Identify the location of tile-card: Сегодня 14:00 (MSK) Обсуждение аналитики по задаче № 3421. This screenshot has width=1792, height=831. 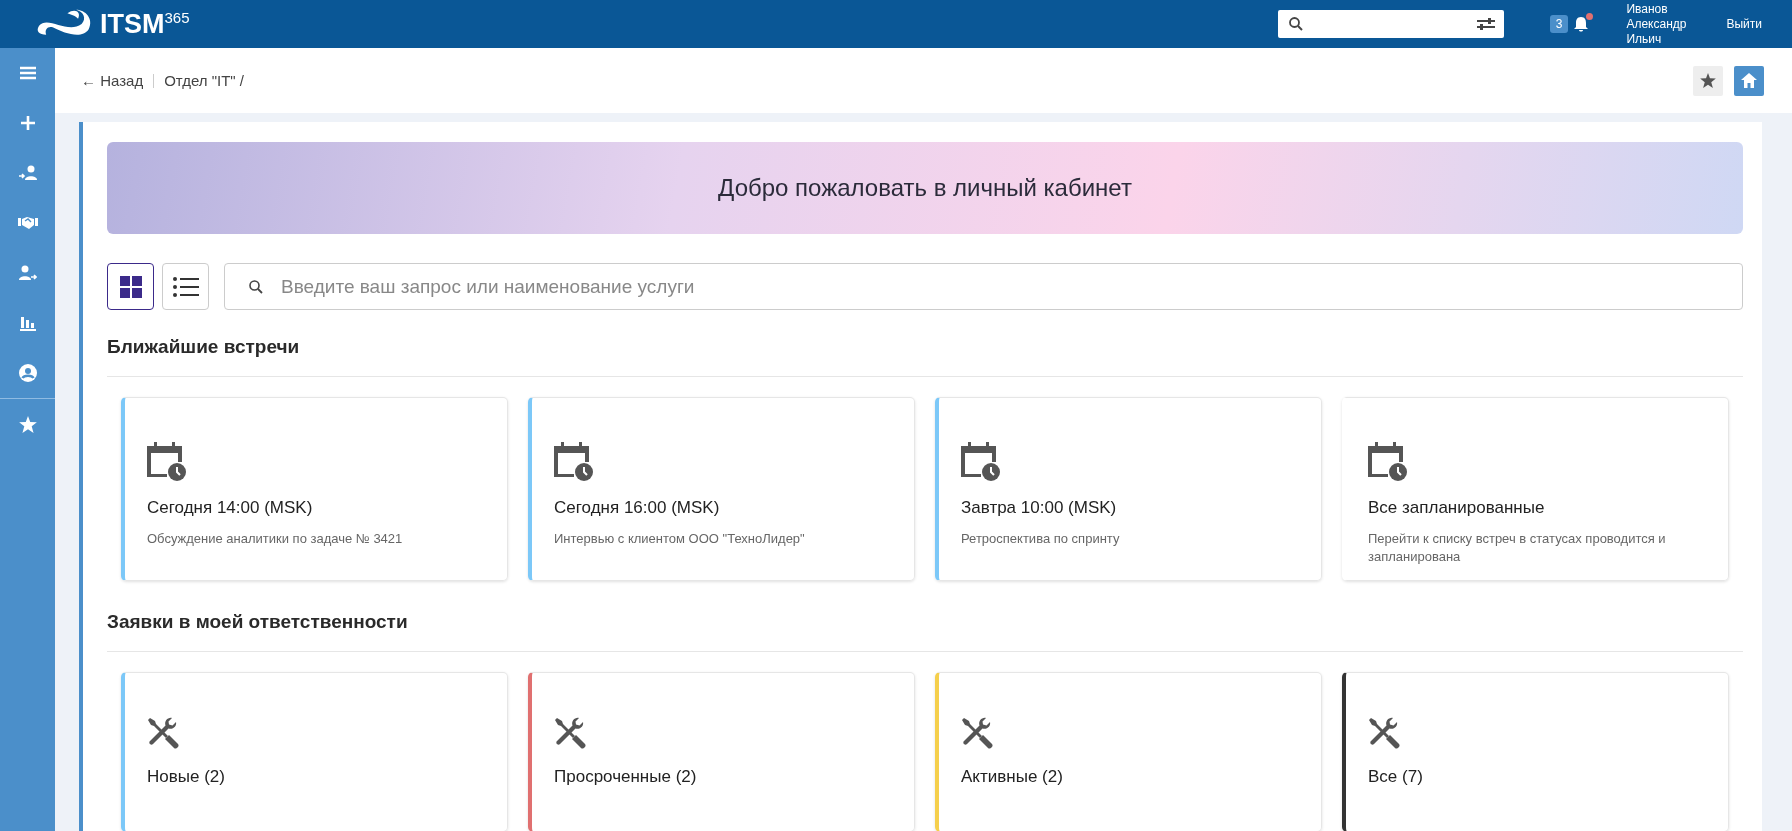
(314, 489).